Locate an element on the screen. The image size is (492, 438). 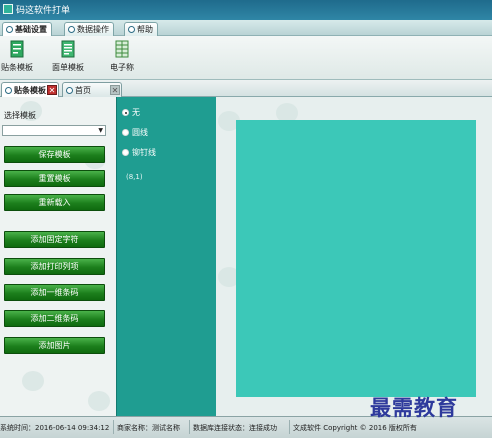
title-bar: 码这软件打单 is located at coordinates (246, 10).